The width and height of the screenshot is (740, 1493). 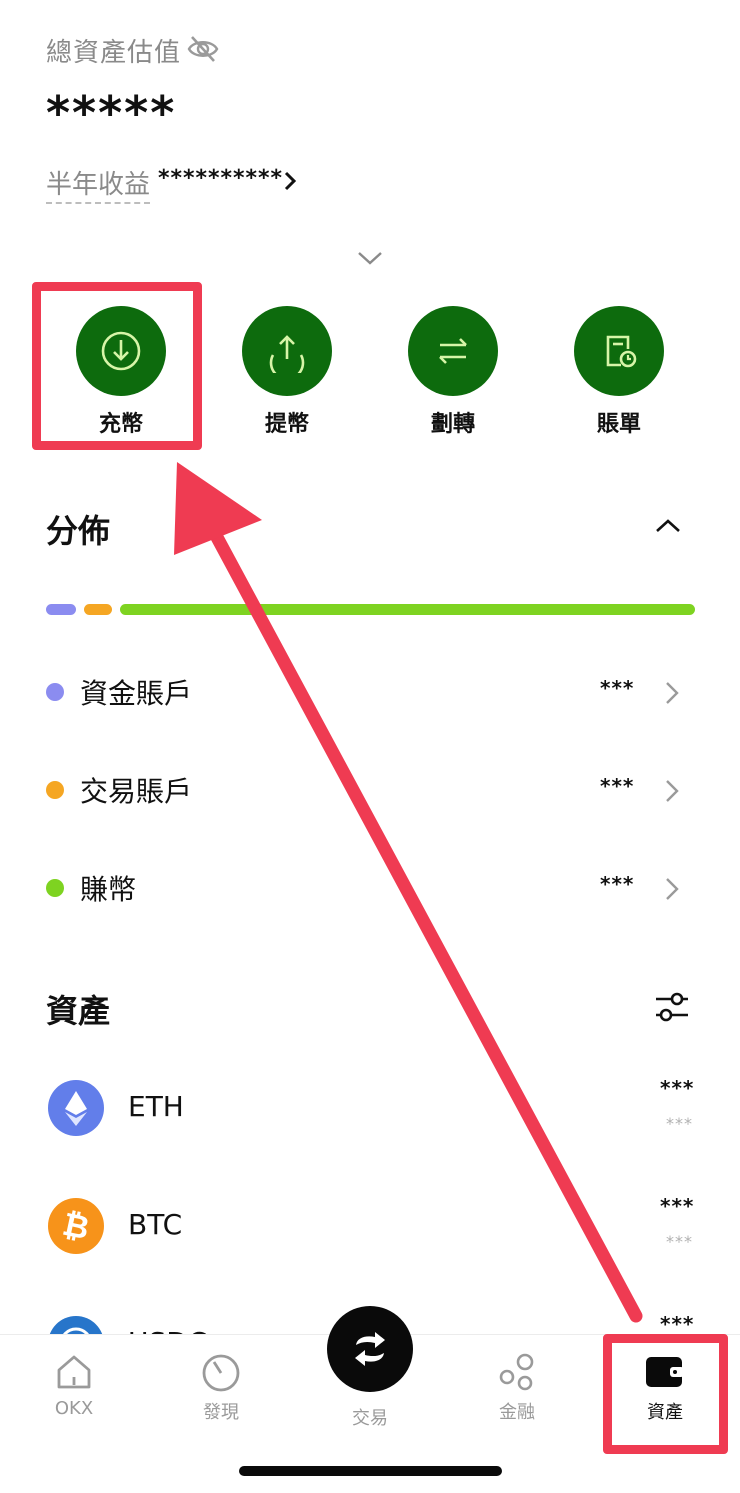 What do you see at coordinates (78, 531) in the screenshot?
I see `distribution-title: 分佈` at bounding box center [78, 531].